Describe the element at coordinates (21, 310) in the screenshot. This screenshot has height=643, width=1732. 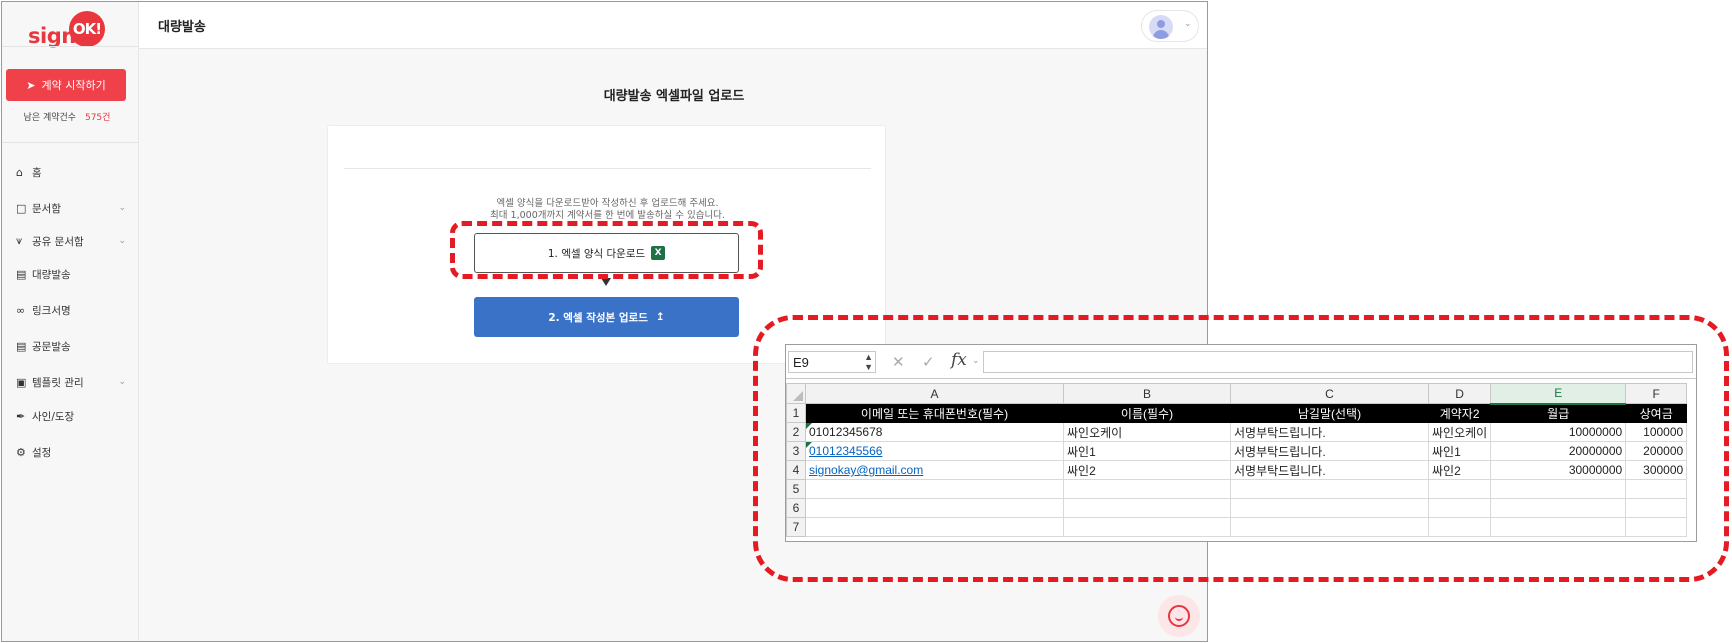
I see `link-icon: ∞` at that location.